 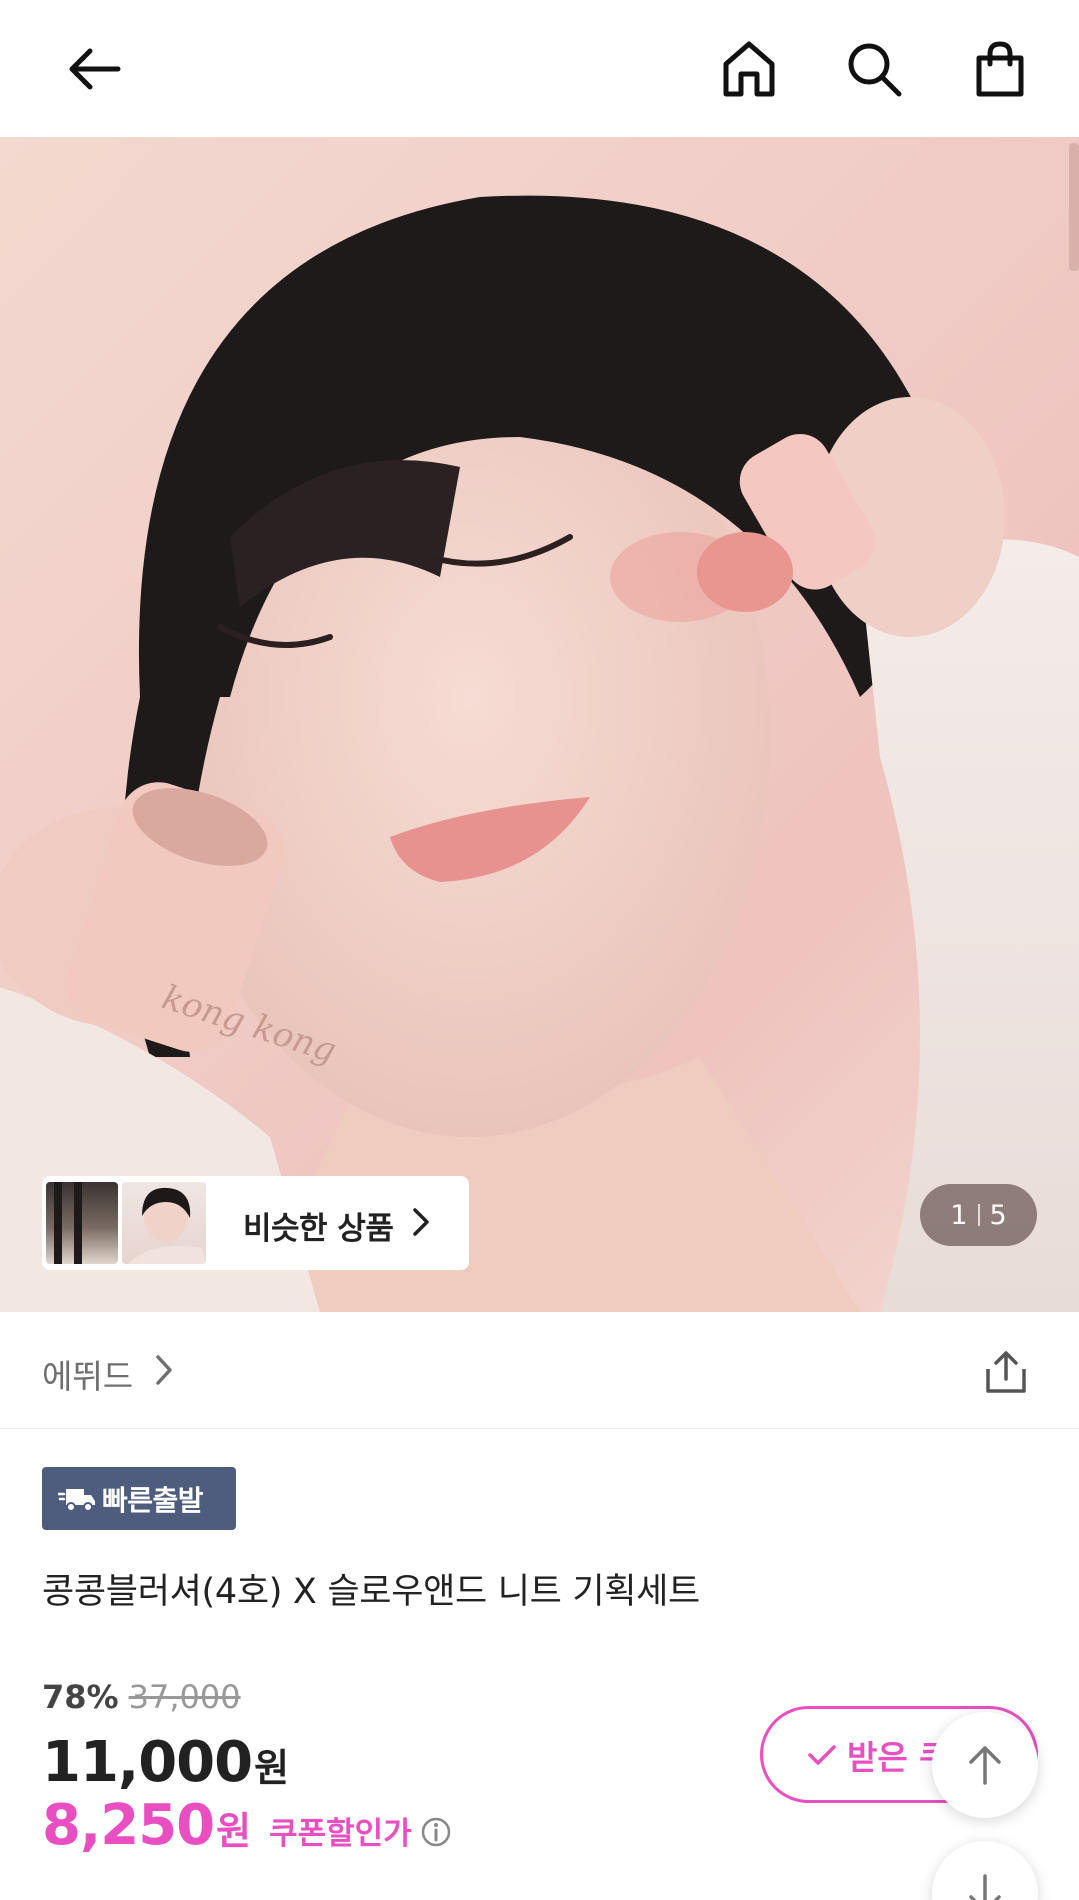 I want to click on sale-price-unit: 원, so click(x=272, y=1768).